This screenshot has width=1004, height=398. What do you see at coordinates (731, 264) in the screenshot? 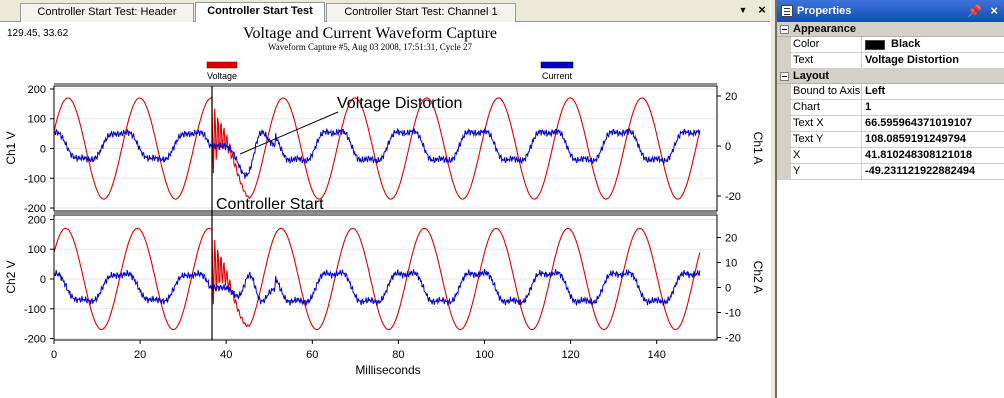
I see `ch2-right-tick-label: 10` at bounding box center [731, 264].